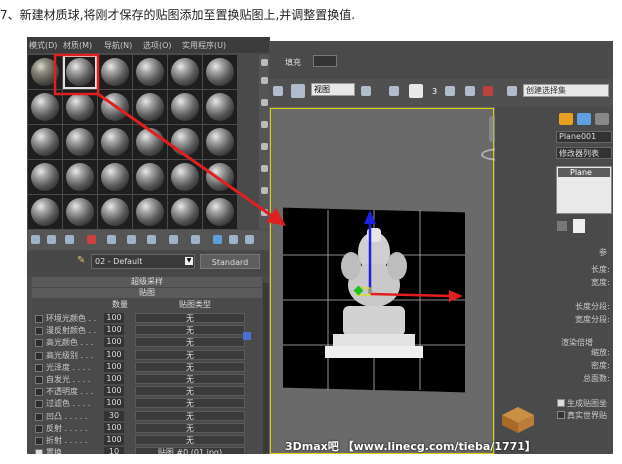 This screenshot has width=622, height=464. I want to click on edit-named-selection-icon, so click(512, 91).